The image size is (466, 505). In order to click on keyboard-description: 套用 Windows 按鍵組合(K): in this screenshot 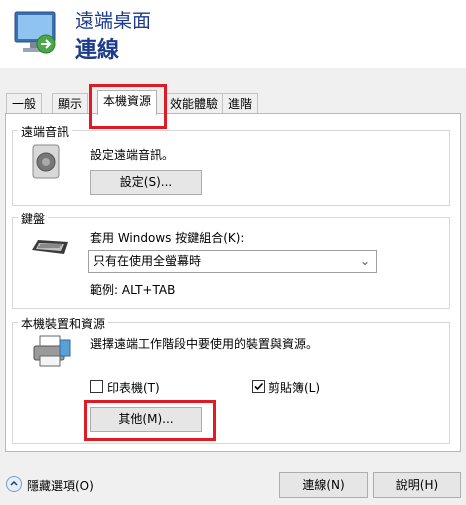, I will do `click(167, 238)`.